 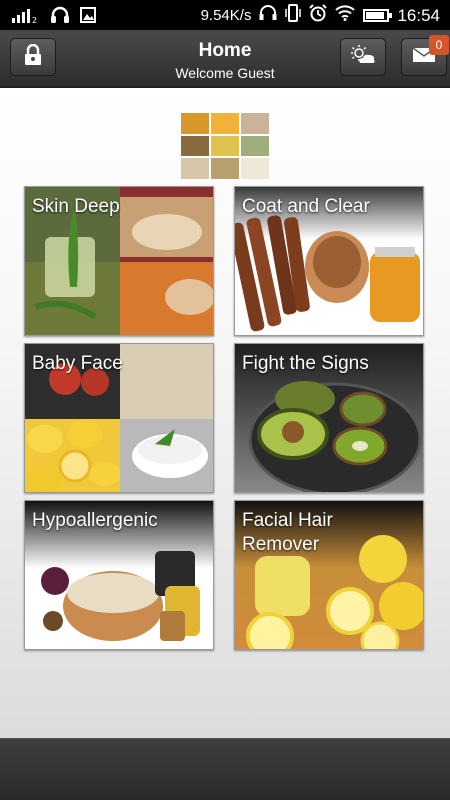 I want to click on tile-label: Hypoallergenic, so click(x=95, y=520).